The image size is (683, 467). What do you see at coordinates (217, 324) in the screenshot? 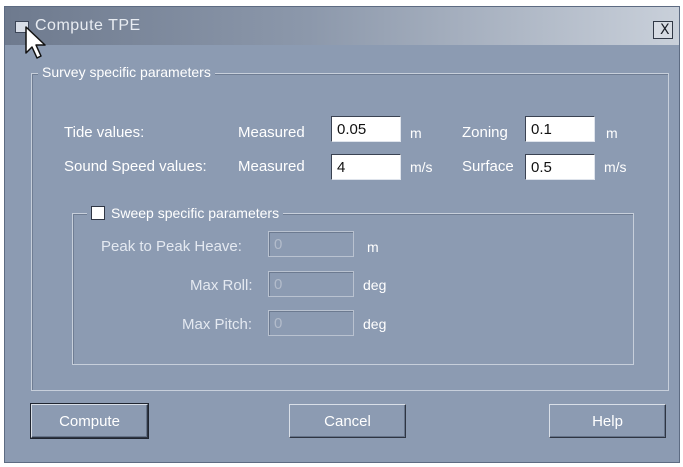
I see `max-pitch-label: Max Pitch:` at bounding box center [217, 324].